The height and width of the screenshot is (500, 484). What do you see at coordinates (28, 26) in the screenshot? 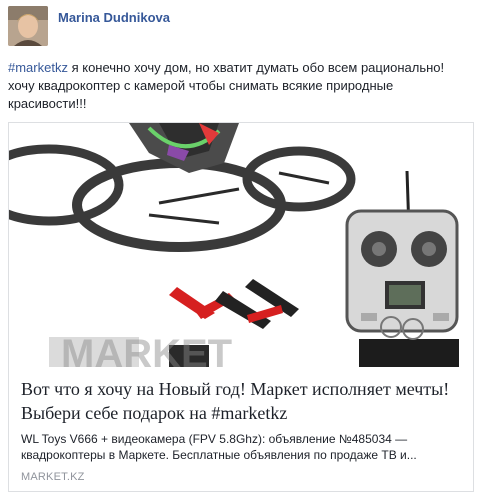
I see `author-avatar` at bounding box center [28, 26].